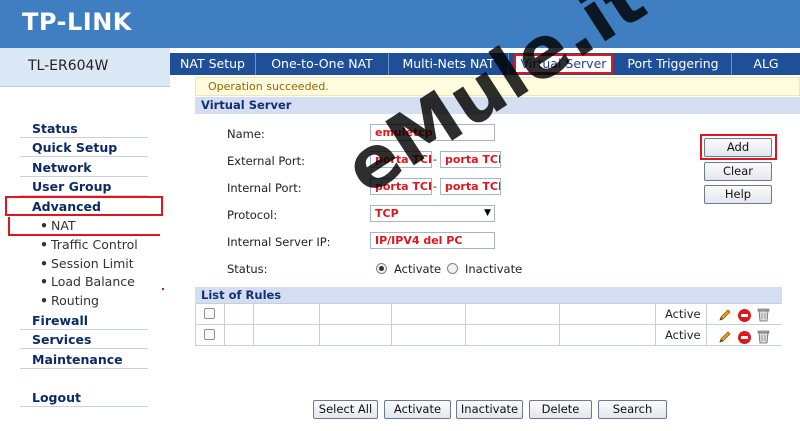 This screenshot has height=431, width=800. Describe the element at coordinates (487, 213) in the screenshot. I see `dropdown-arrow-icon: ▼` at that location.